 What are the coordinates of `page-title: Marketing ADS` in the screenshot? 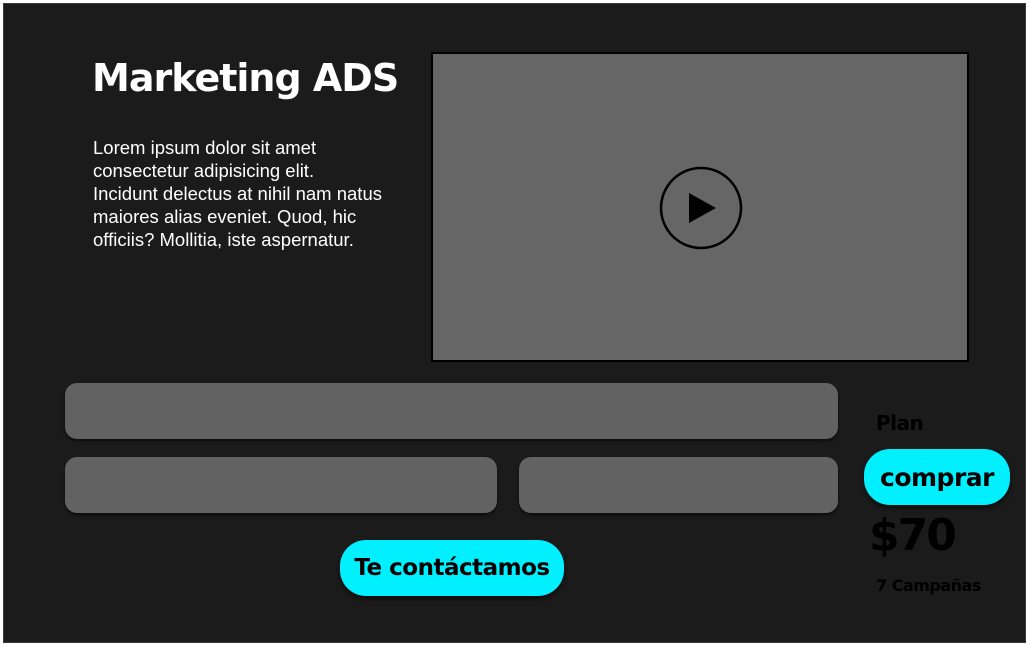 It's located at (245, 78).